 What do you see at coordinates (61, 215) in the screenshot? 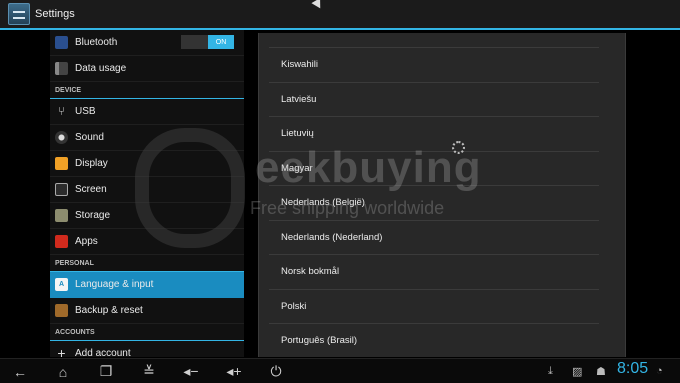
I see `storage-icon` at bounding box center [61, 215].